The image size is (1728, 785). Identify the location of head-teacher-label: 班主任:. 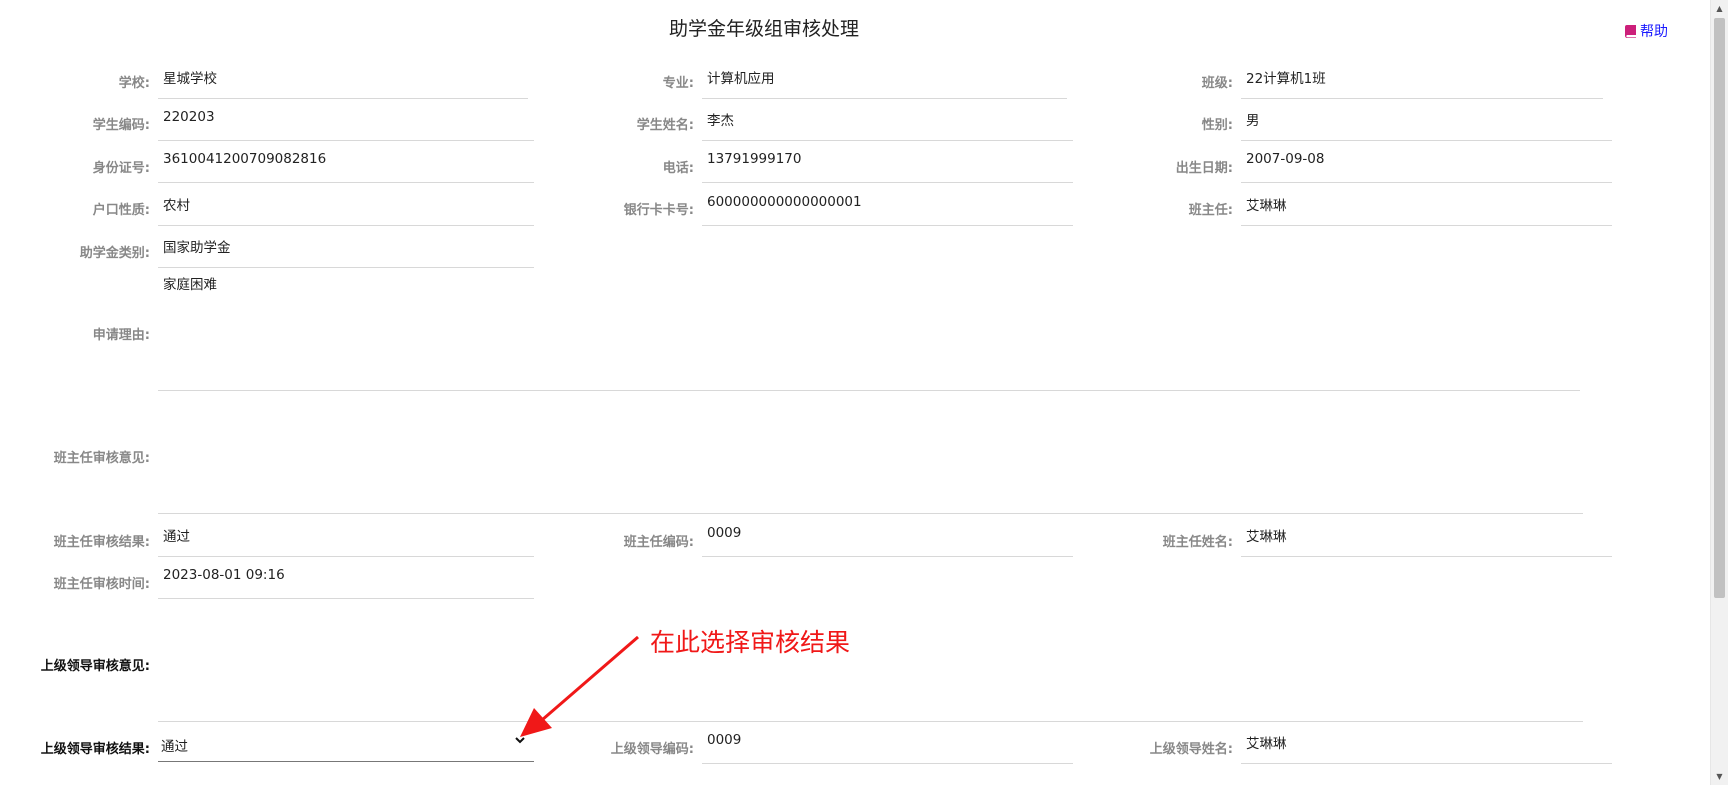
(1210, 210).